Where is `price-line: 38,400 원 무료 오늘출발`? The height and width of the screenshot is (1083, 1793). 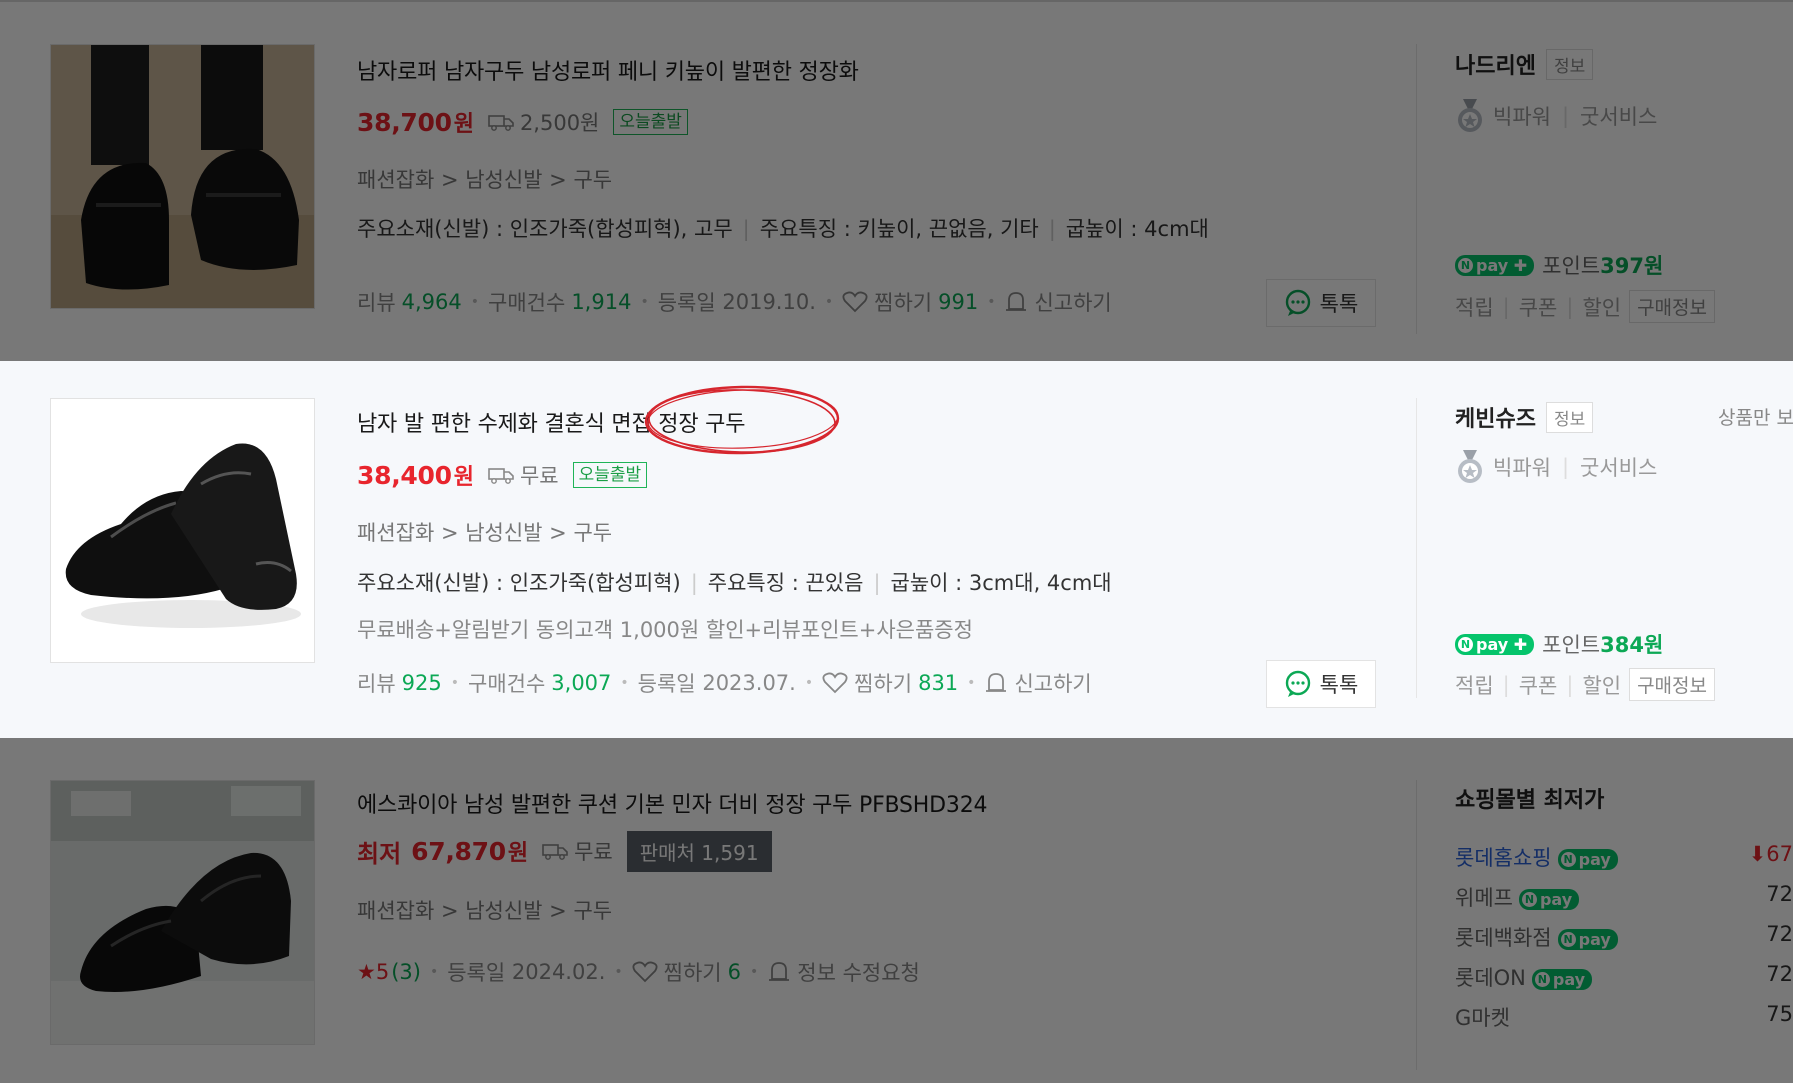 price-line: 38,400 원 무료 오늘출발 is located at coordinates (502, 475).